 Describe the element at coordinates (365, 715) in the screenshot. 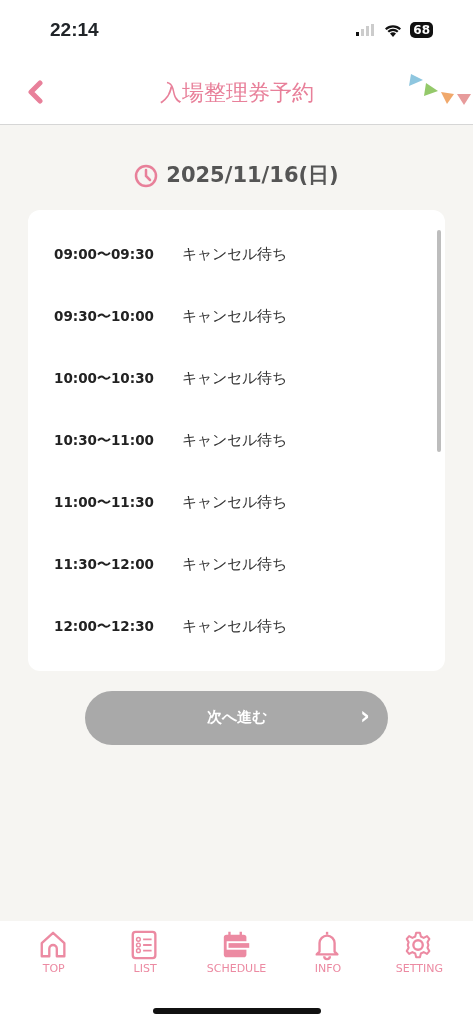

I see `chevron-icon: ›` at that location.